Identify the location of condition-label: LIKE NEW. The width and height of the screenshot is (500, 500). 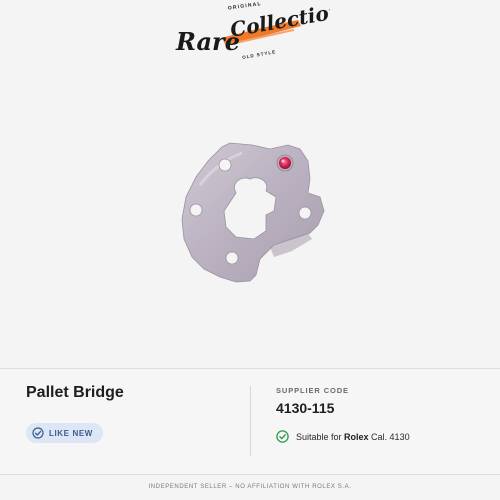
(71, 433).